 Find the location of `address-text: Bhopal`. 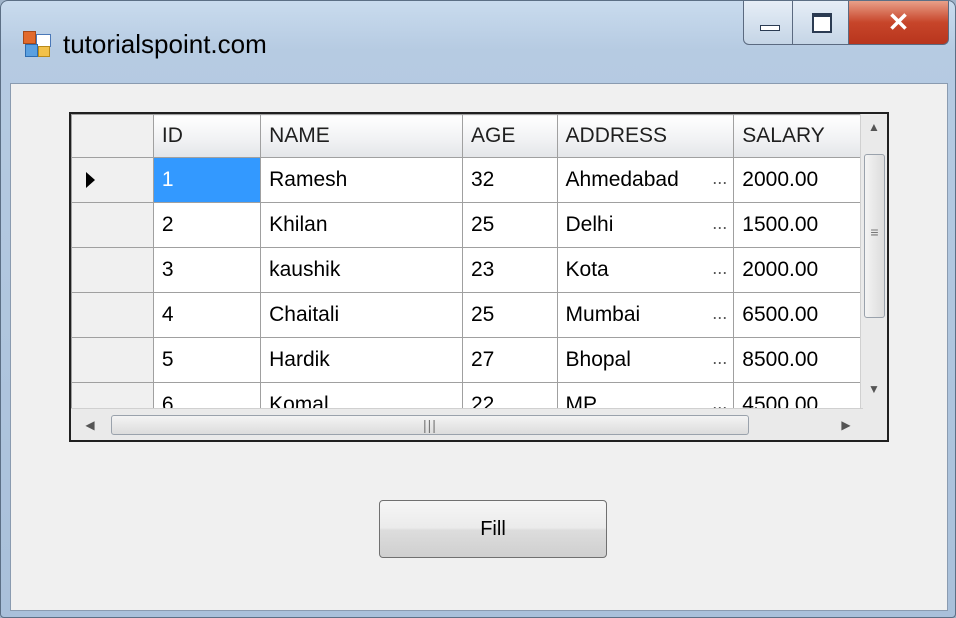

address-text: Bhopal is located at coordinates (598, 359).